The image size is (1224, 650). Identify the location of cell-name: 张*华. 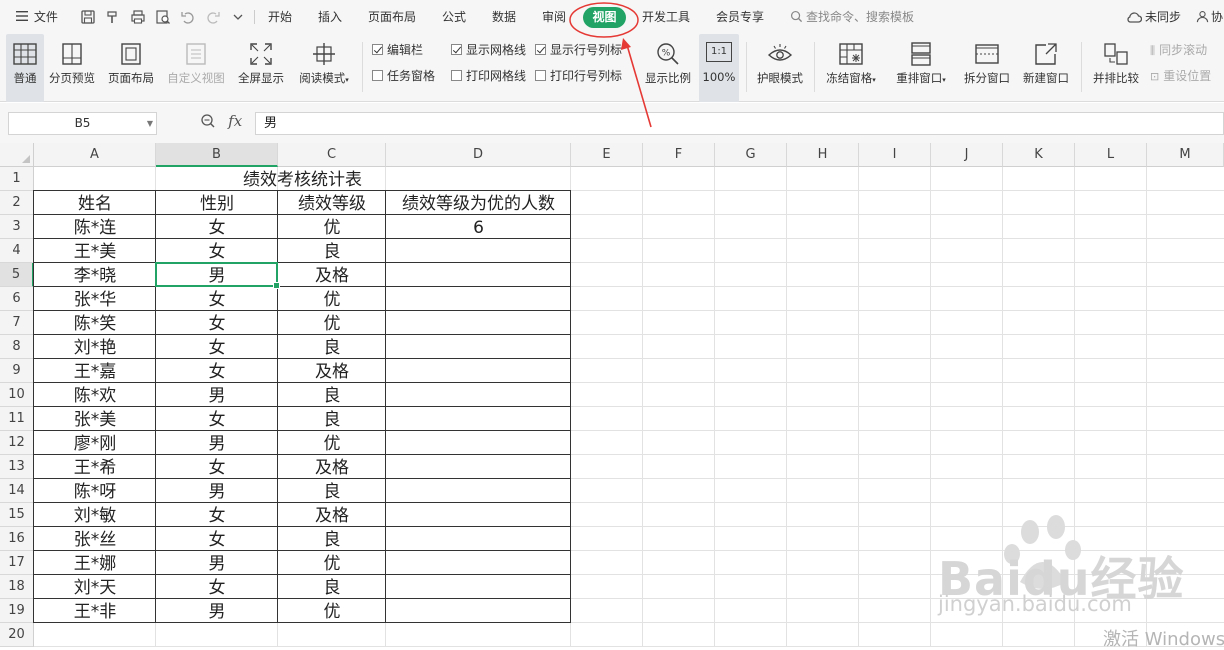
(95, 299).